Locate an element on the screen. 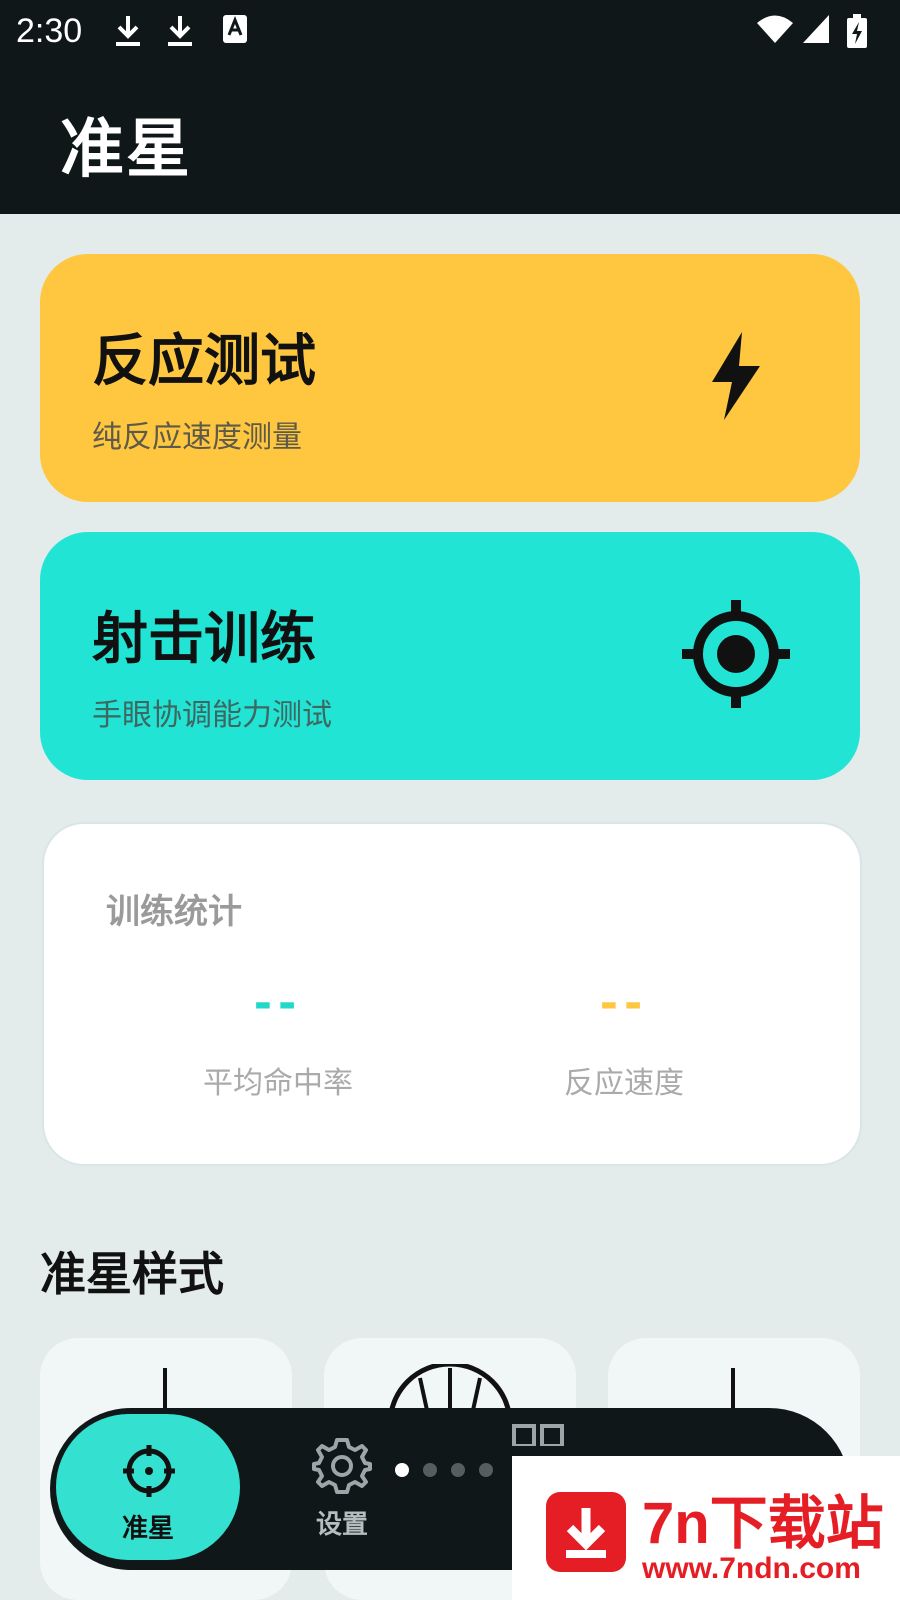  download-logo-icon is located at coordinates (586, 1532).